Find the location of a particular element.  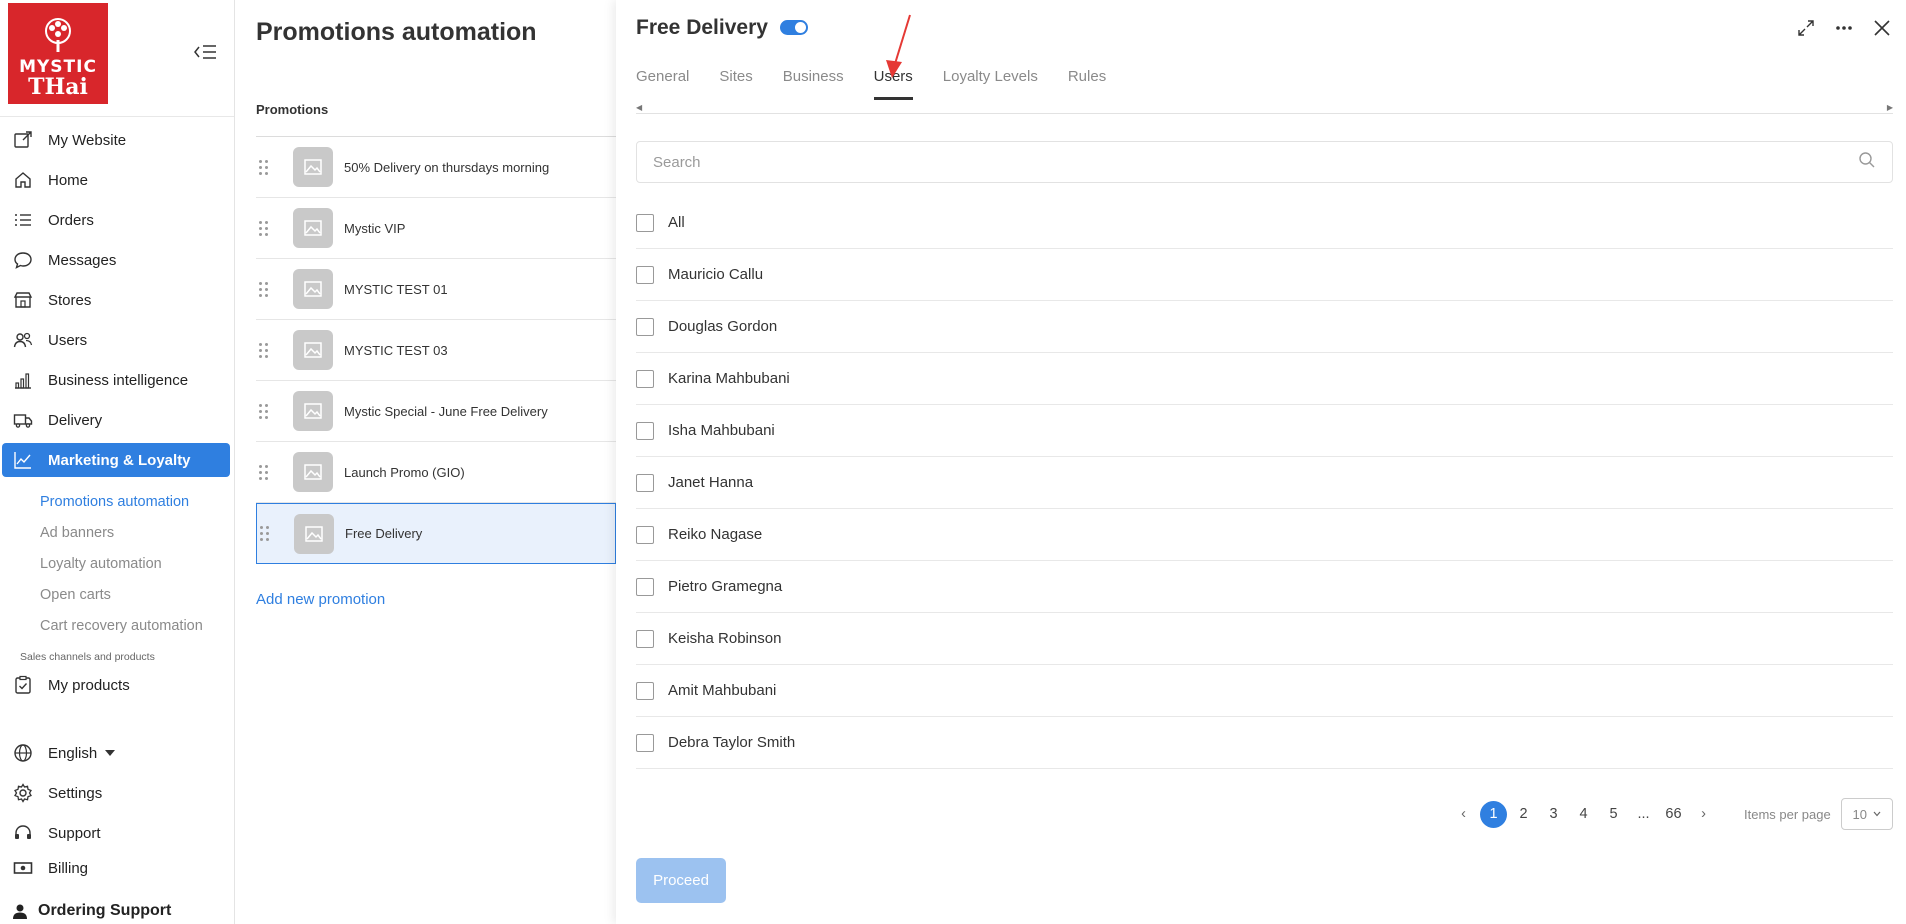

page-button: 4 is located at coordinates (1583, 814).